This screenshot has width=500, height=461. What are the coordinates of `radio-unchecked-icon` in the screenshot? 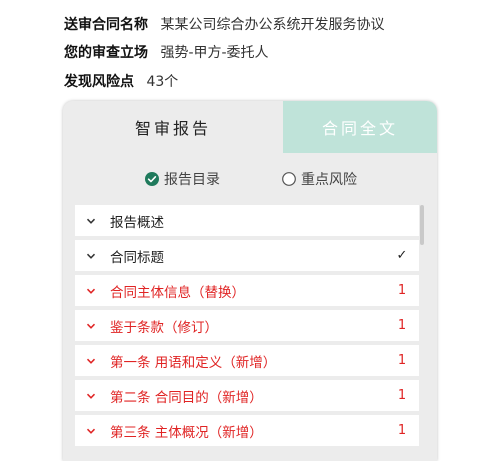 It's located at (289, 179).